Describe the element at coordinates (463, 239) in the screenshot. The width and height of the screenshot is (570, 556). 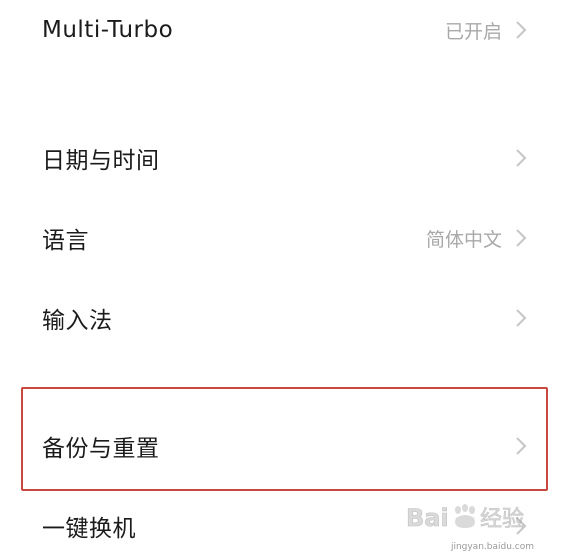
I see `settings-item-value: 简体中文` at that location.